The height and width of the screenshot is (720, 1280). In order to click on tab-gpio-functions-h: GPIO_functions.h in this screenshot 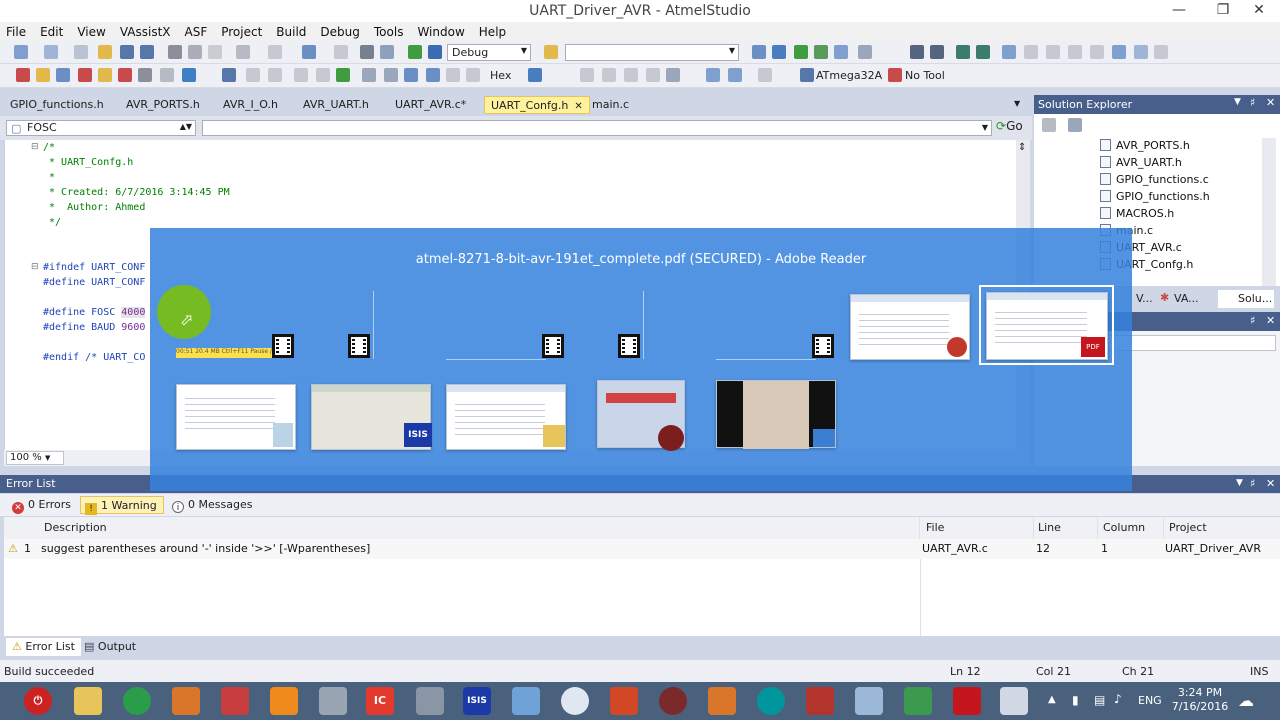, I will do `click(57, 105)`.